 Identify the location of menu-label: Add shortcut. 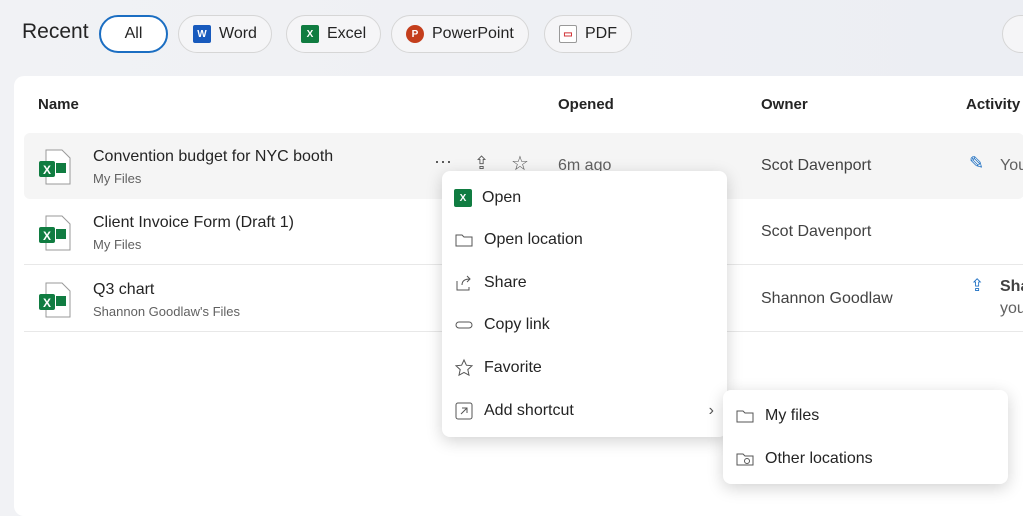
(529, 410).